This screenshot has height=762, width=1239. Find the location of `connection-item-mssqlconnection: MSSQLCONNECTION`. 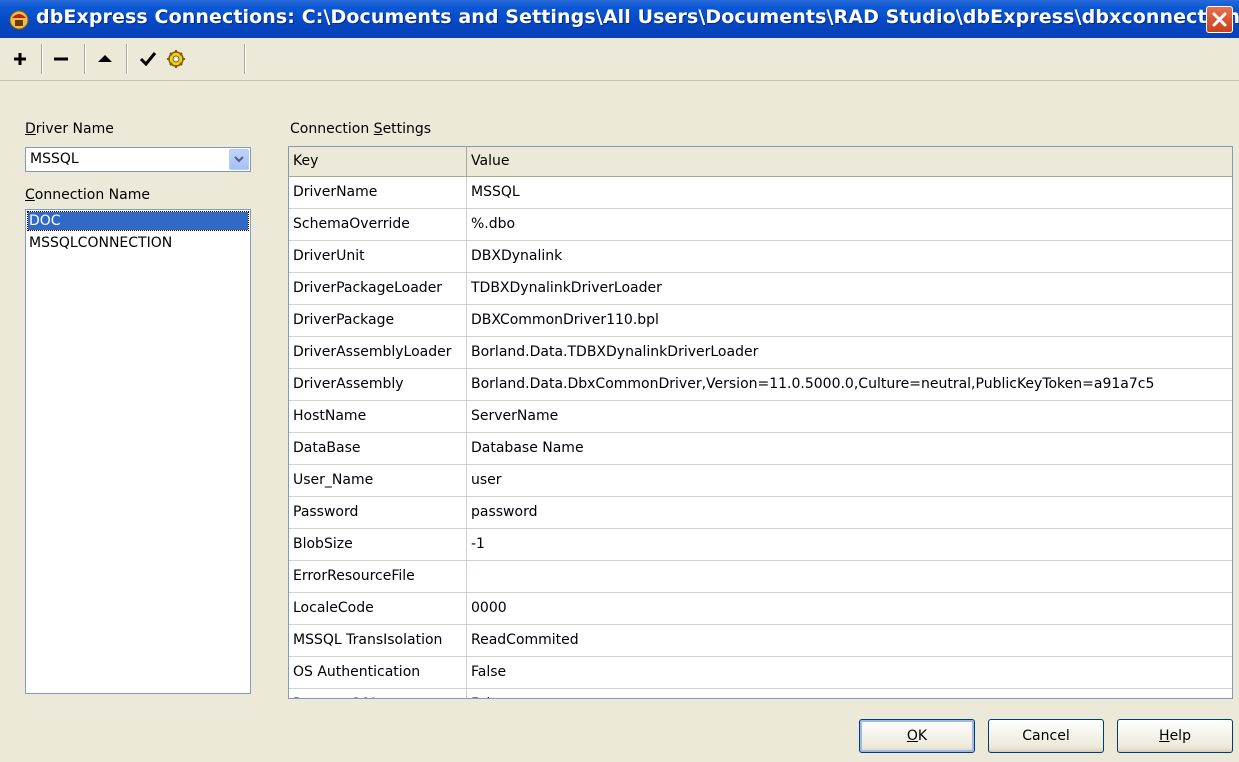

connection-item-mssqlconnection: MSSQLCONNECTION is located at coordinates (100, 243).